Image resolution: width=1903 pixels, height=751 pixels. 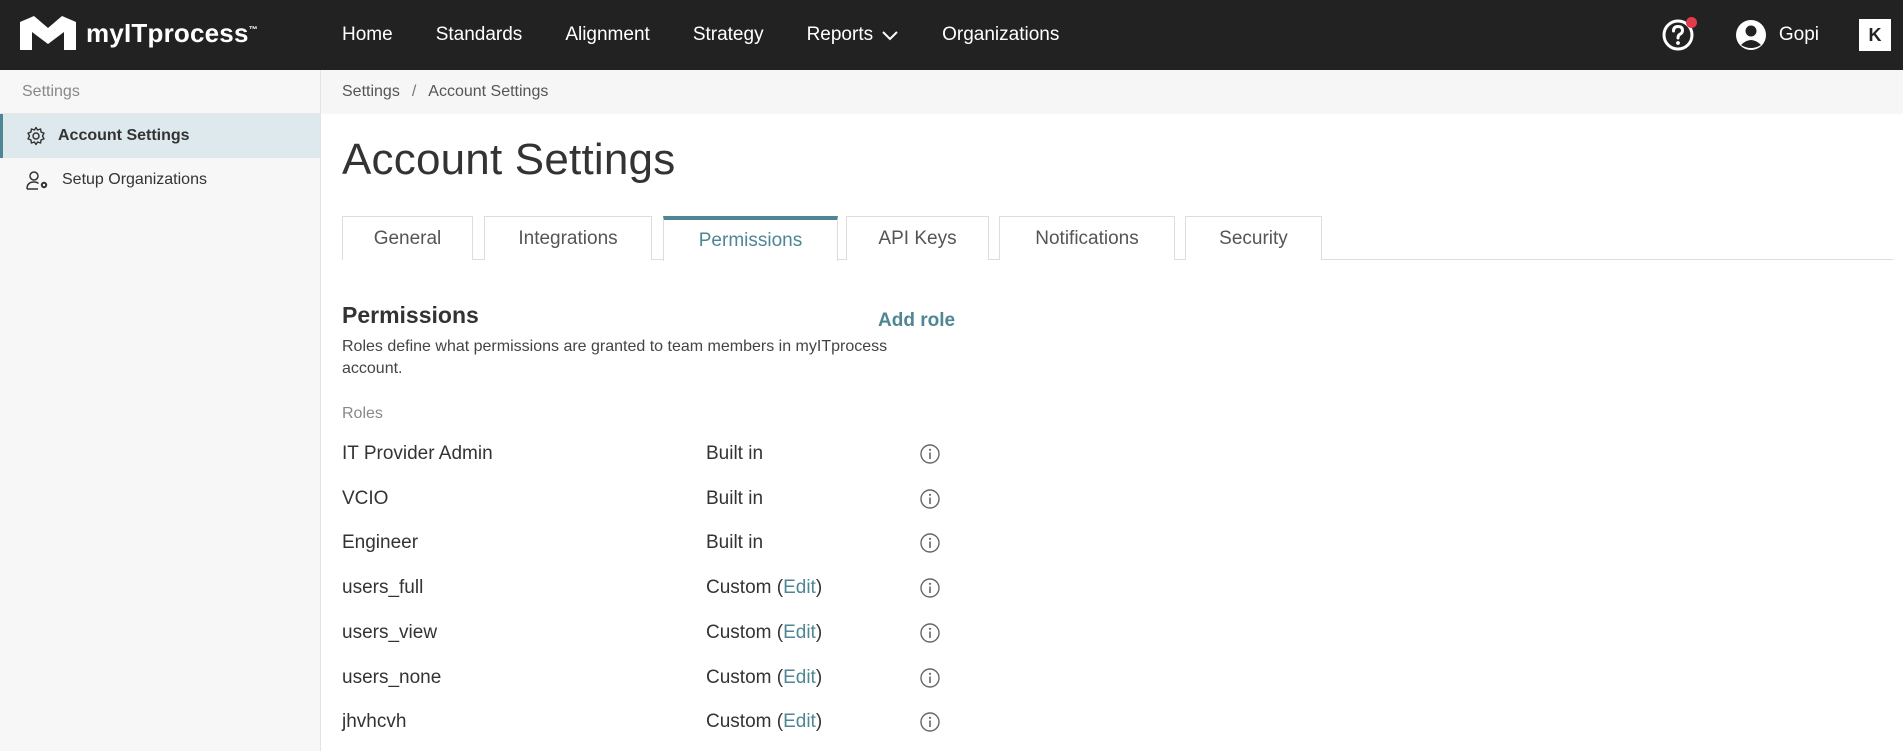 What do you see at coordinates (374, 721) in the screenshot?
I see `role-name: jhvhcvh` at bounding box center [374, 721].